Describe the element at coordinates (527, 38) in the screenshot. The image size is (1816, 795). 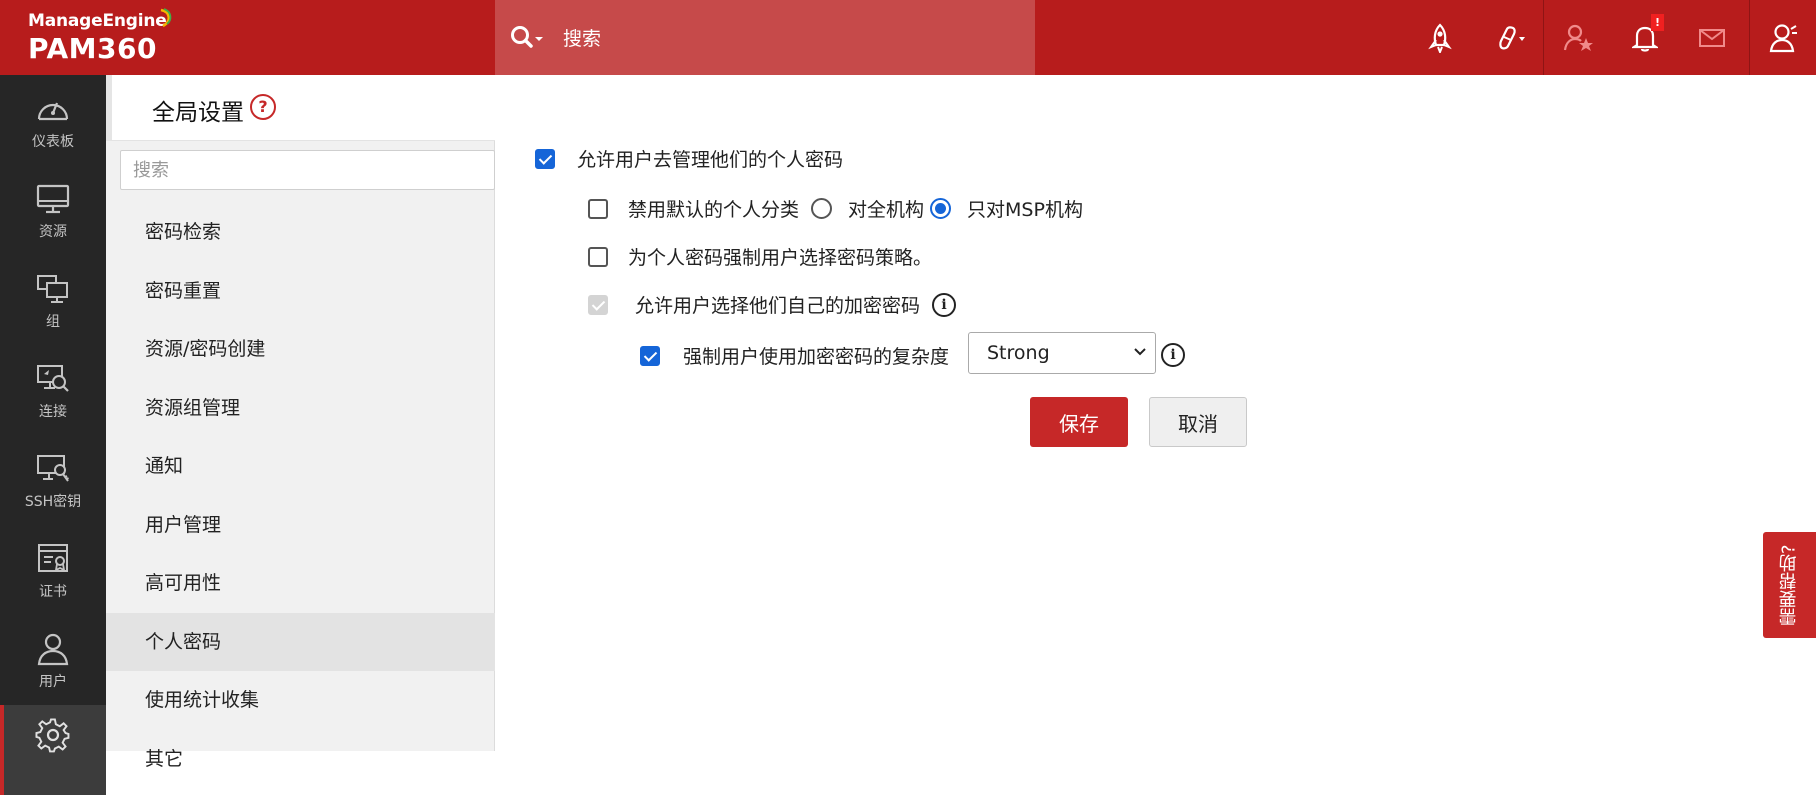
I see `search-icon` at that location.